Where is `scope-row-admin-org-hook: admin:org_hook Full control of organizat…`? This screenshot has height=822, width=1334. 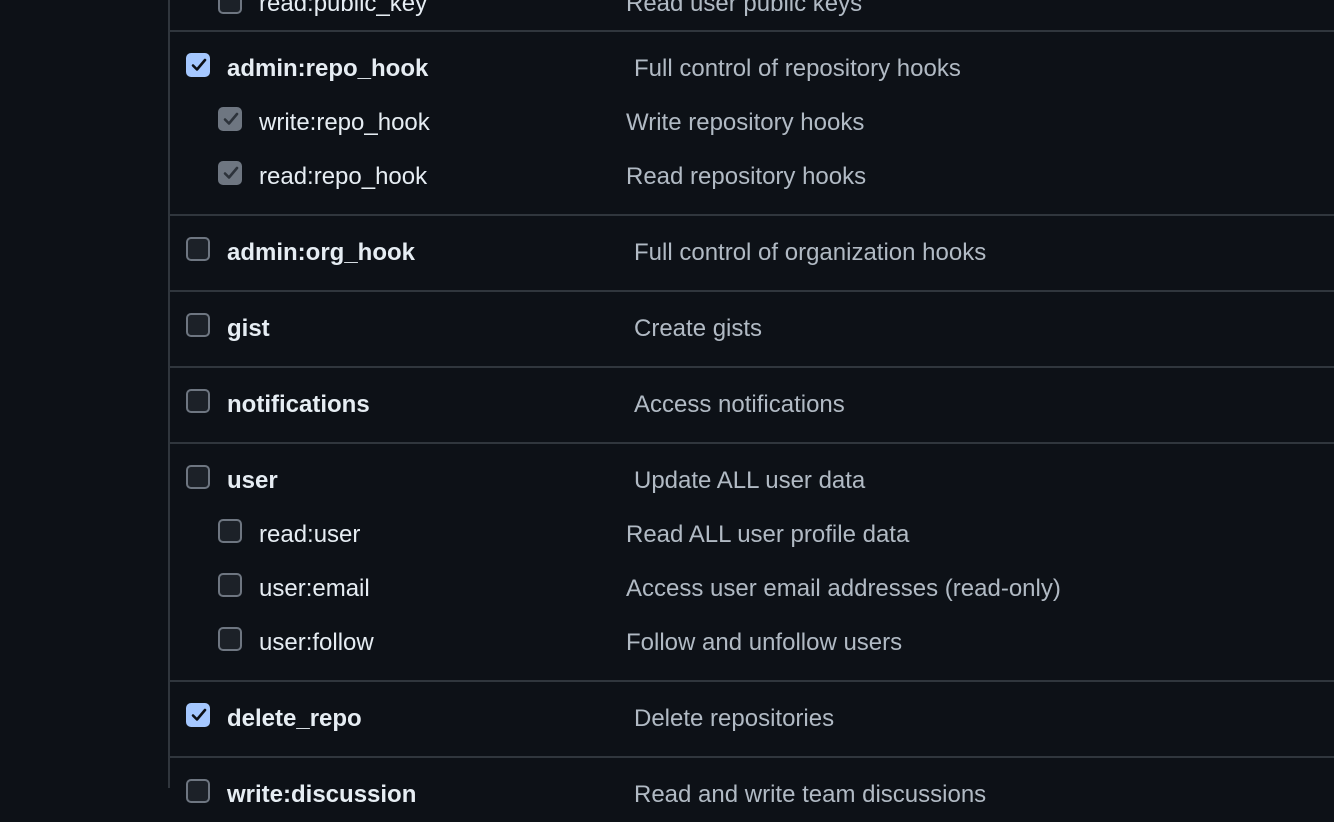 scope-row-admin-org-hook: admin:org_hook Full control of organizat… is located at coordinates (752, 253).